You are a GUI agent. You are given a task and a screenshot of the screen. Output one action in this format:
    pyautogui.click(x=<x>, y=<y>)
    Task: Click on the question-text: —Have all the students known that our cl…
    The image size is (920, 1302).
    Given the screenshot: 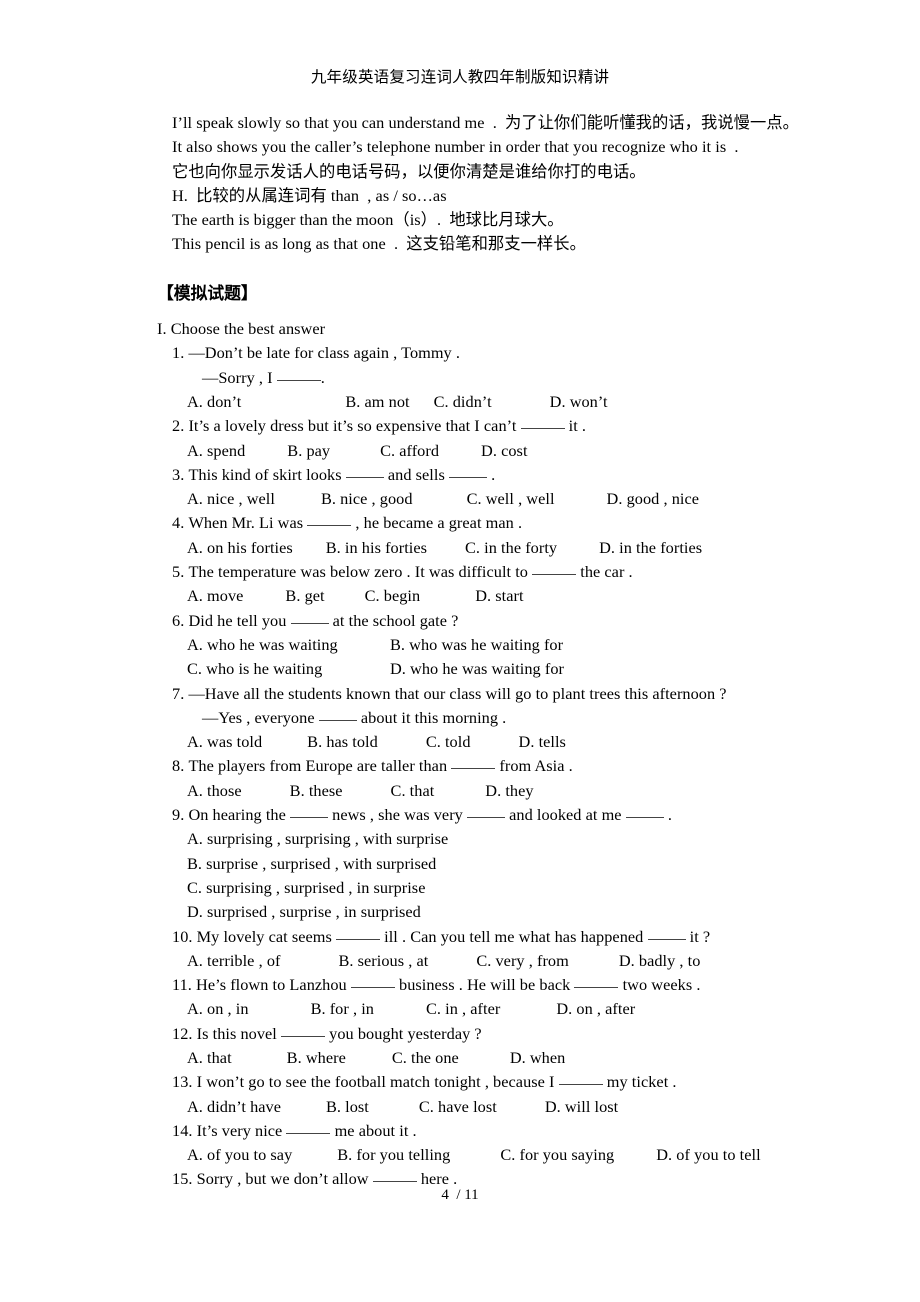 What is the action you would take?
    pyautogui.click(x=457, y=693)
    